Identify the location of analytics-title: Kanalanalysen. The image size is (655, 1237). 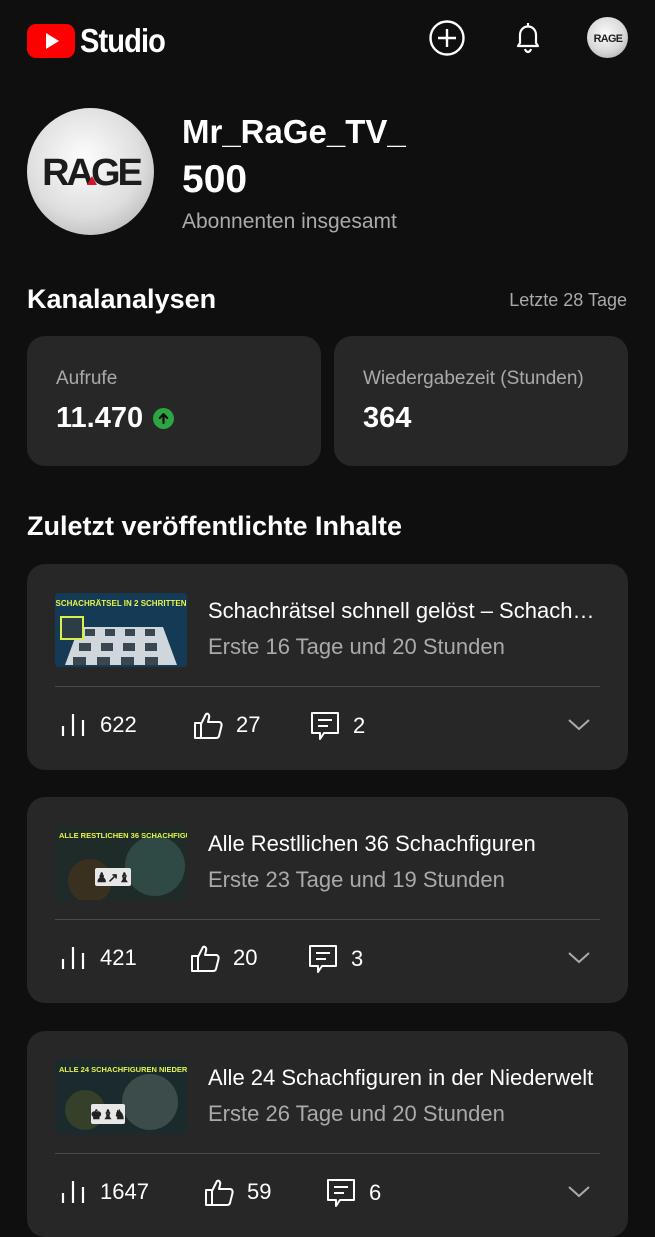
(122, 299).